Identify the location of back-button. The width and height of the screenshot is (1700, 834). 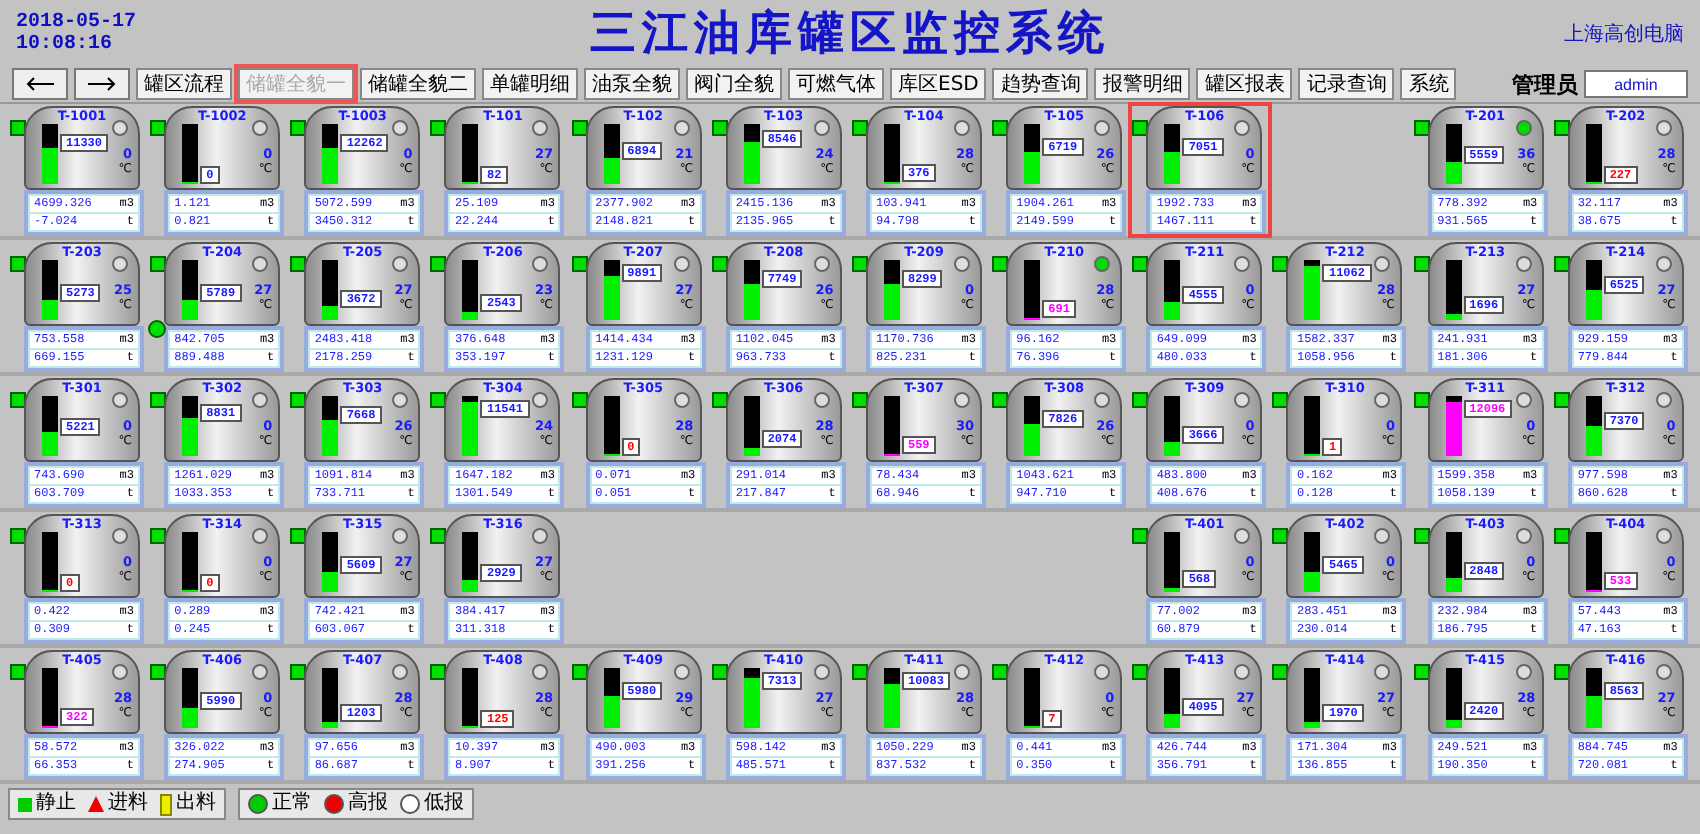
(40, 84).